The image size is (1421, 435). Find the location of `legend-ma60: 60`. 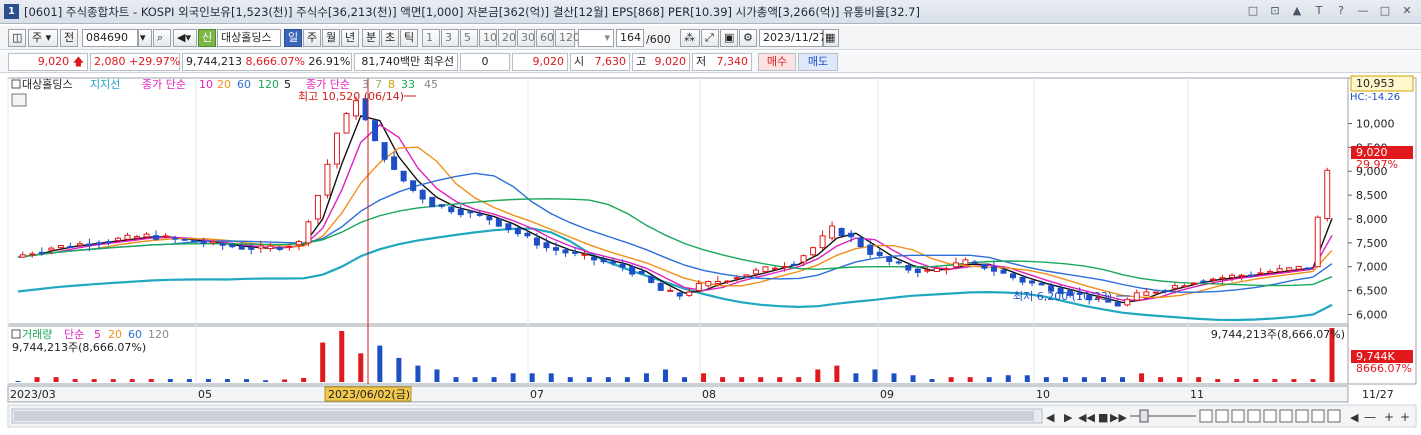

legend-ma60: 60 is located at coordinates (244, 84).